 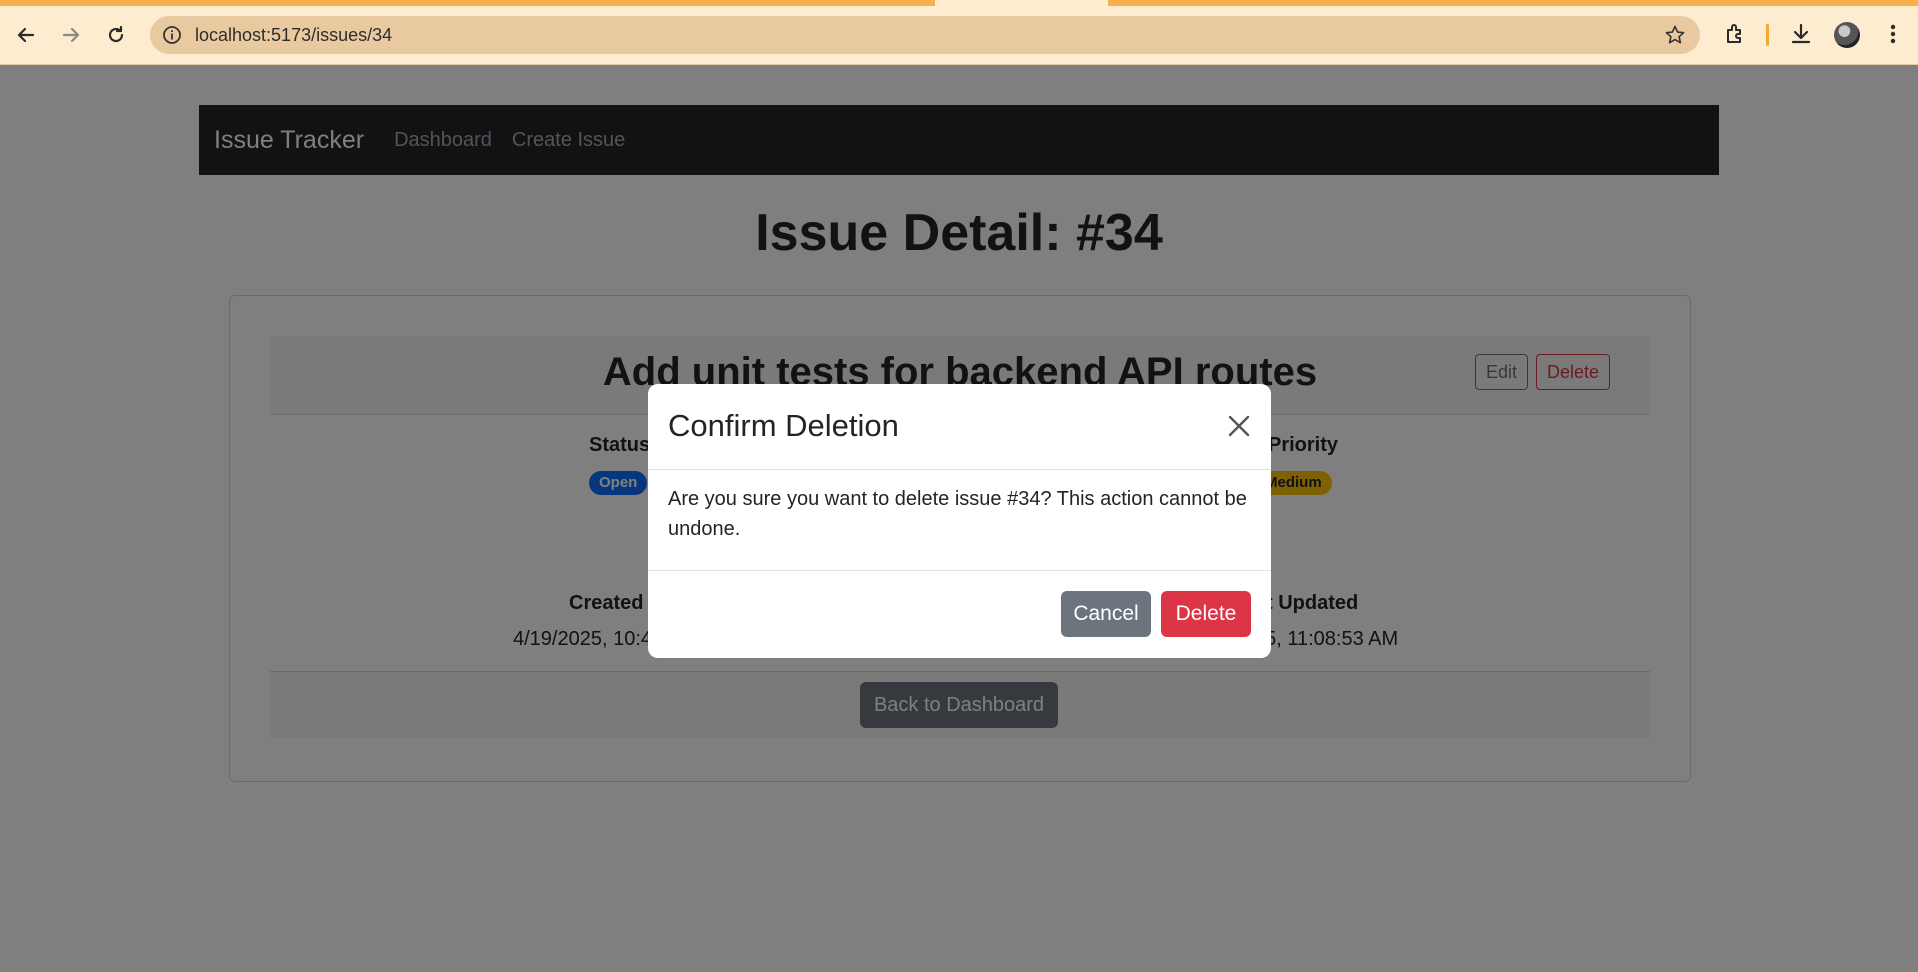 What do you see at coordinates (925, 35) in the screenshot?
I see `address-bar: localhost:5173/issues/34` at bounding box center [925, 35].